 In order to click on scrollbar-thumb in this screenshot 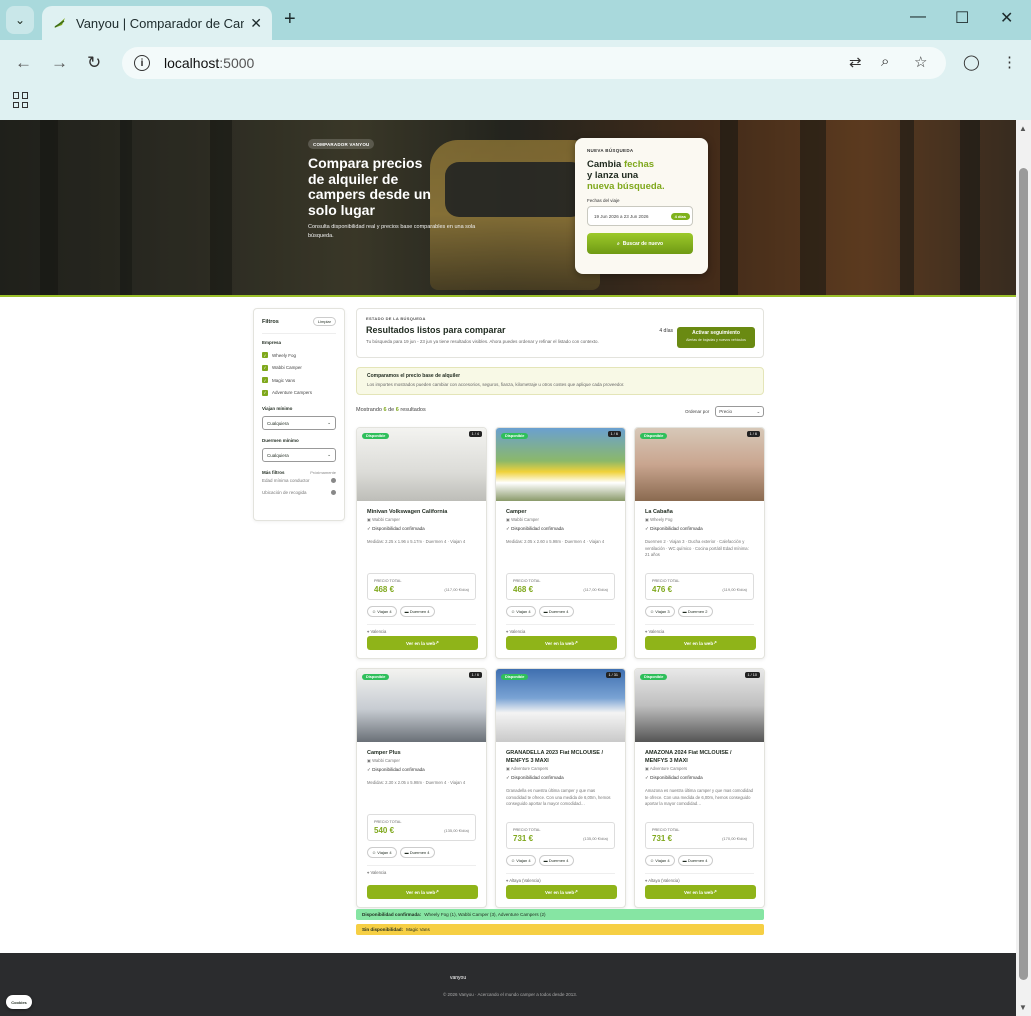, I will do `click(1023, 574)`.